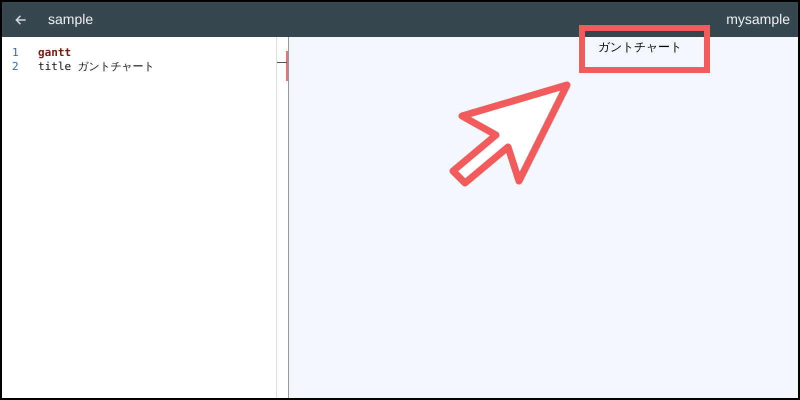 Image resolution: width=800 pixels, height=400 pixels. What do you see at coordinates (282, 62) in the screenshot?
I see `cursor-marker` at bounding box center [282, 62].